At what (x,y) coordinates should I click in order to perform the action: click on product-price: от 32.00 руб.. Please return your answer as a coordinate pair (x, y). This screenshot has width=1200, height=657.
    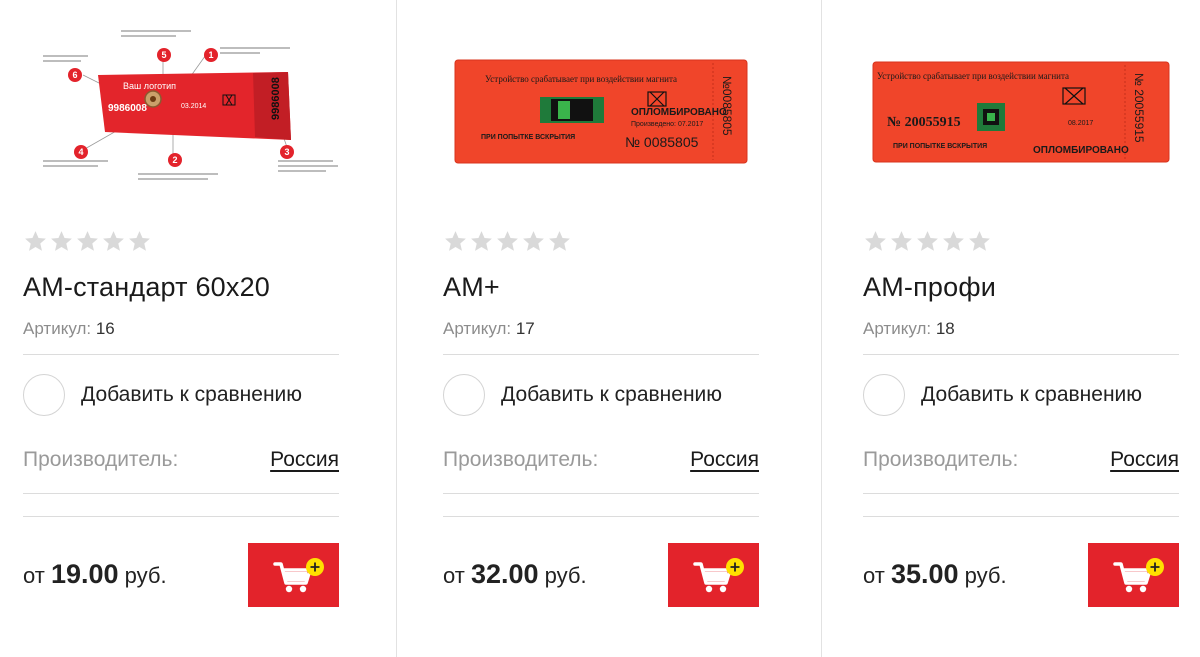
    Looking at the image, I should click on (515, 575).